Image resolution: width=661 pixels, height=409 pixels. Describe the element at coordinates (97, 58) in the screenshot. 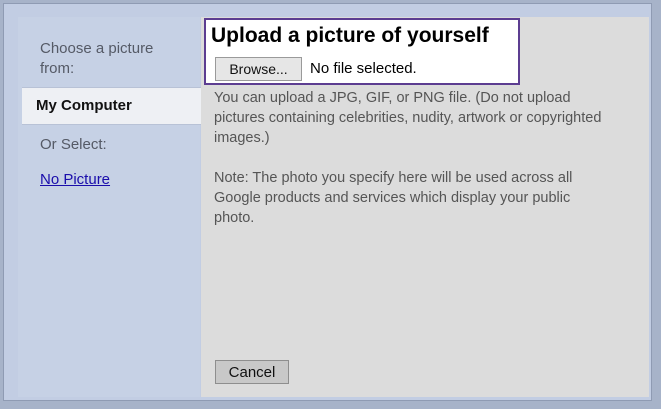

I see `choose-source-label: Choose a picture from:` at that location.